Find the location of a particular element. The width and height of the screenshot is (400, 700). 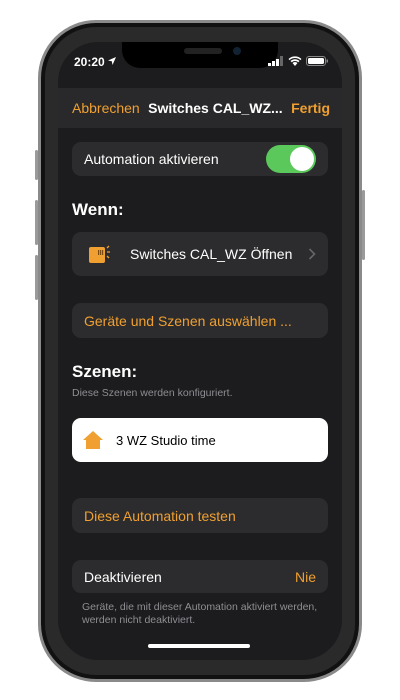

enable-automation-label: Automation aktivieren is located at coordinates (151, 159).